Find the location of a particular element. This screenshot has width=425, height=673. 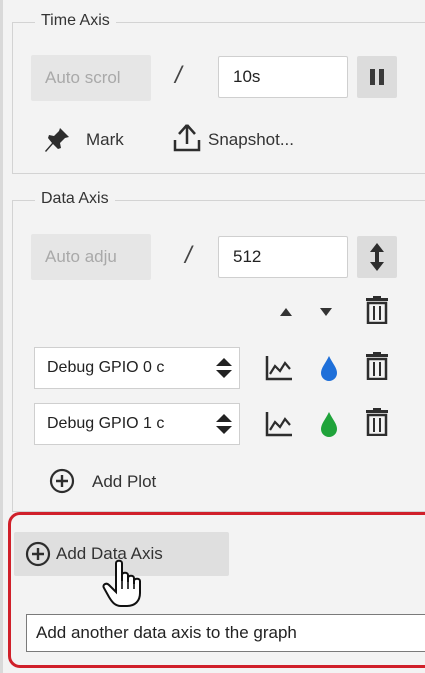

data-adjust-mode-field: Auto adju is located at coordinates (91, 257).